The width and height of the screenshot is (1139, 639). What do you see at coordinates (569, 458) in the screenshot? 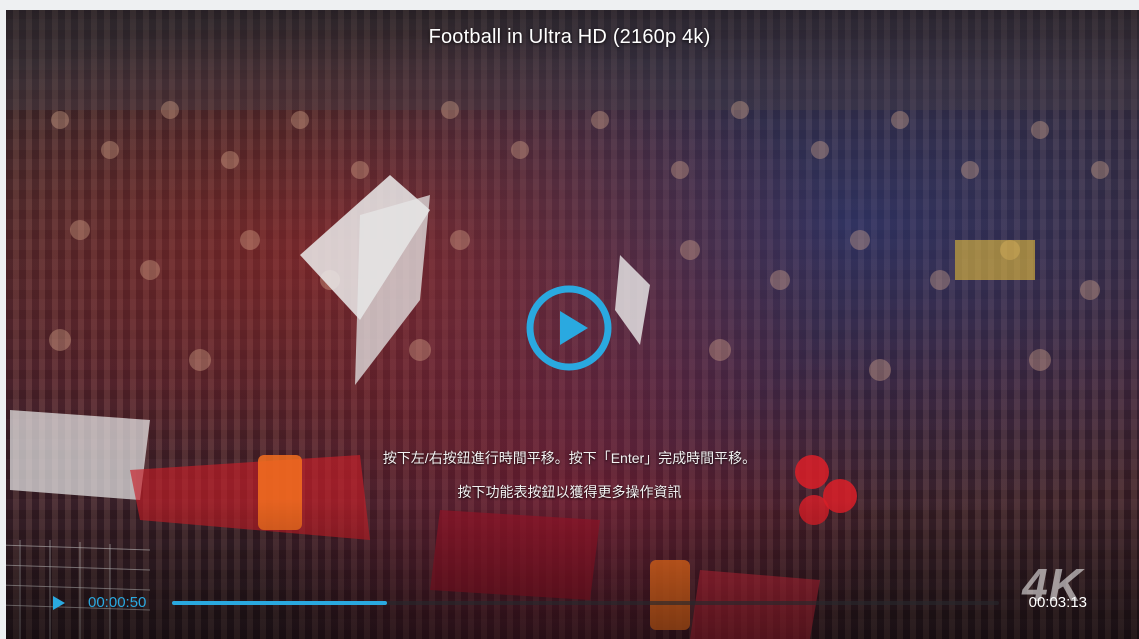
I see `seek-hint-text: 按下左/右按鈕進行時間平移。按下「Enter」完成時間平移。` at bounding box center [569, 458].